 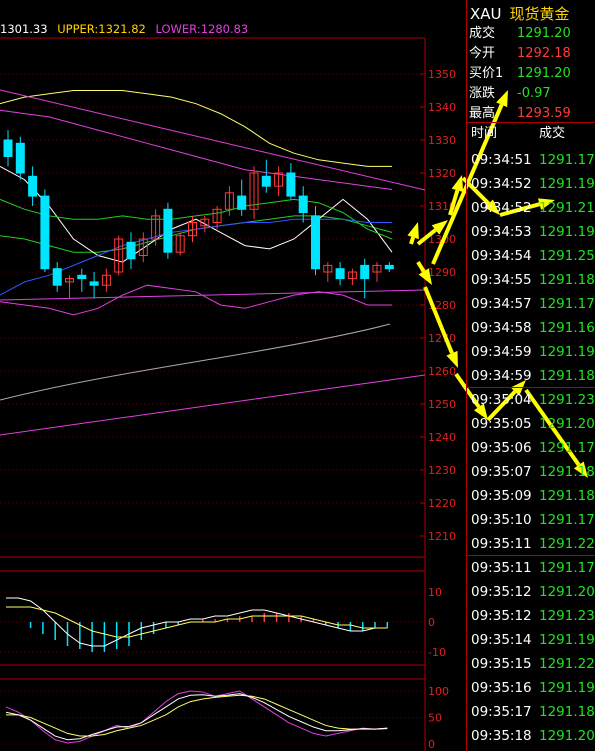 I want to click on trade-price: 1291.21, so click(x=567, y=208).